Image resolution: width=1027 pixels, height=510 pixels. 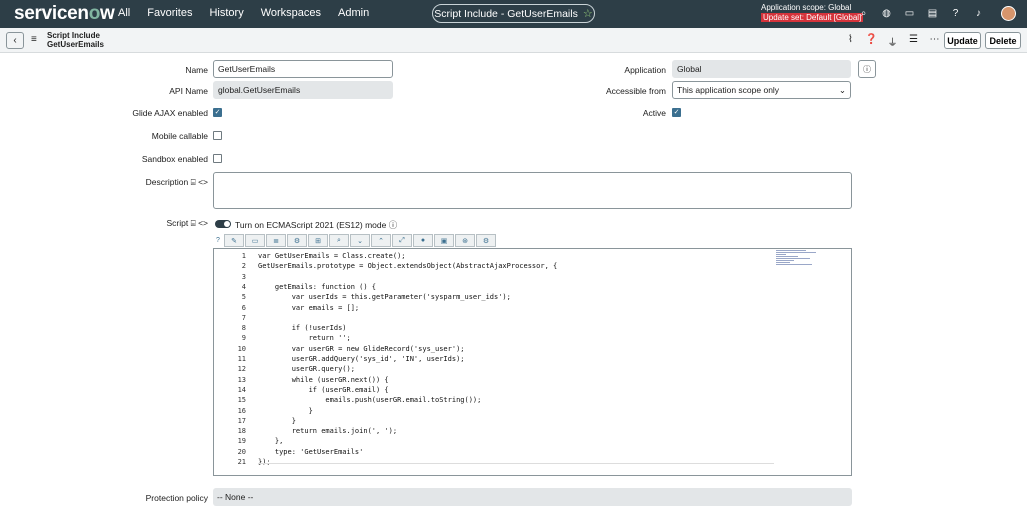 What do you see at coordinates (932, 13) in the screenshot?
I see `inbox-icon: ▤` at bounding box center [932, 13].